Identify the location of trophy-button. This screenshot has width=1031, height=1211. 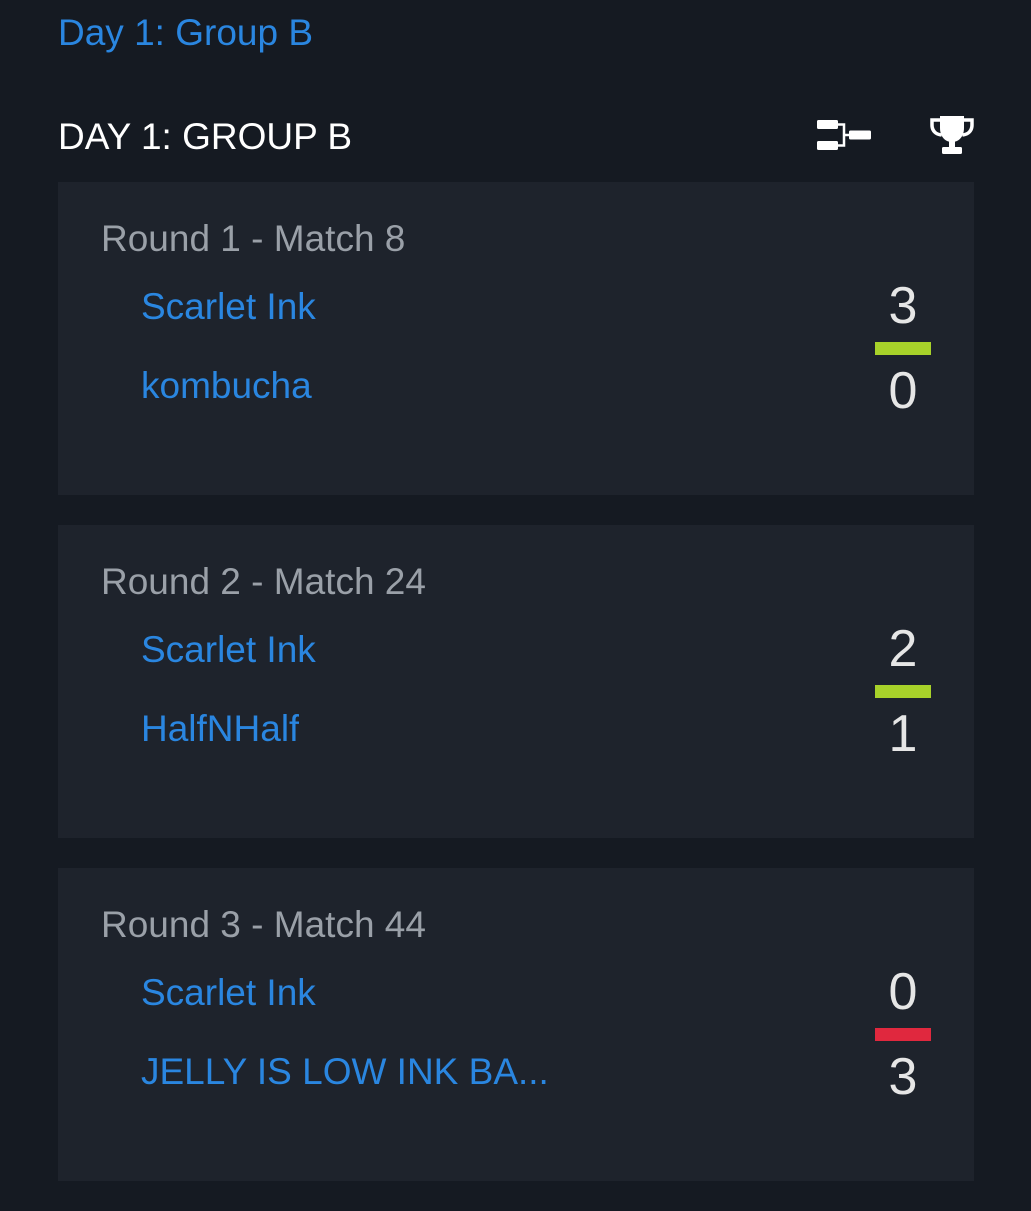
(952, 135).